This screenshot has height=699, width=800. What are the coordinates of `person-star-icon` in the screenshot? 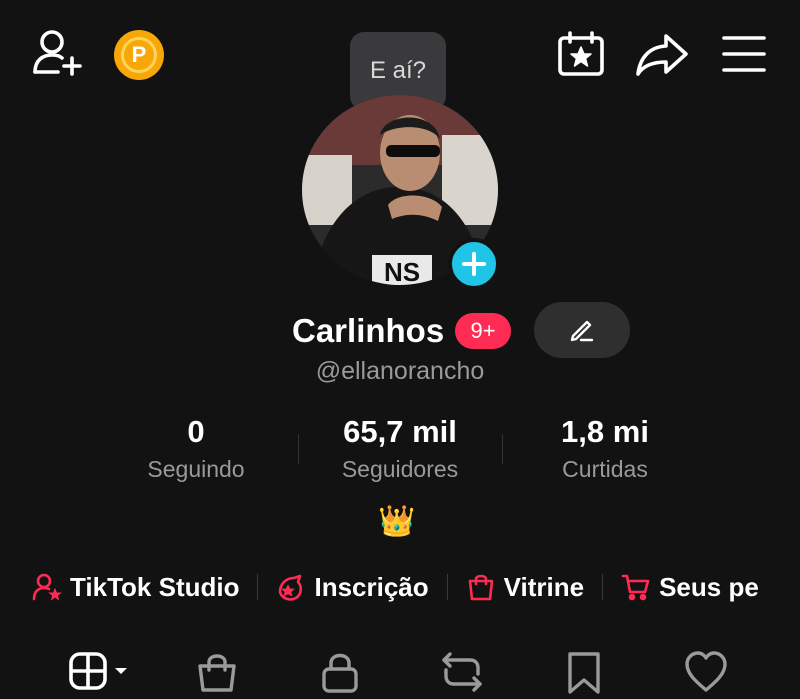 It's located at (47, 587).